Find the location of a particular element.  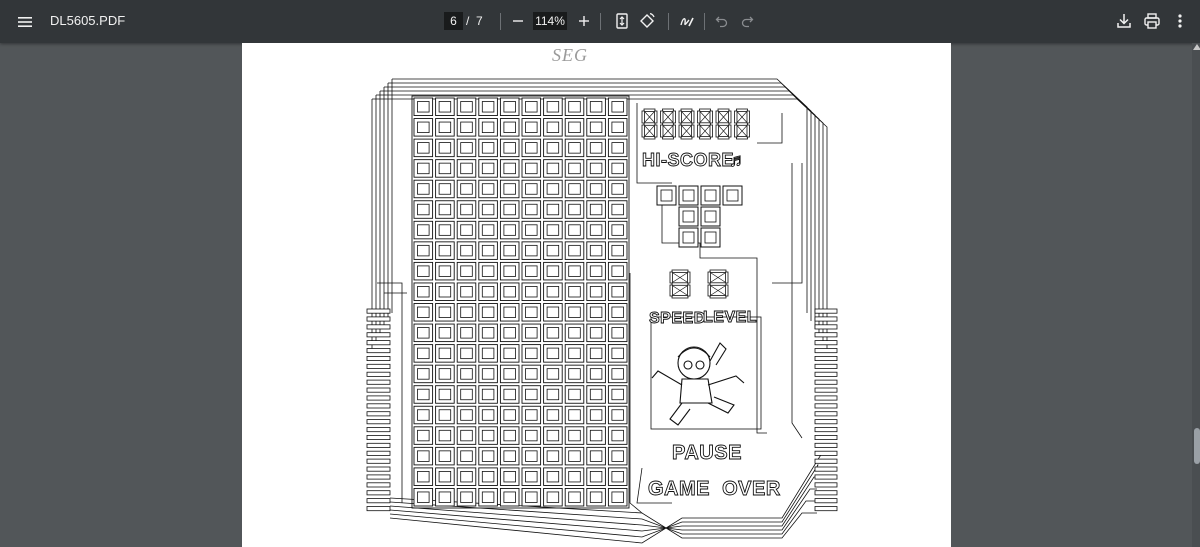

fit-page-icon is located at coordinates (622, 21).